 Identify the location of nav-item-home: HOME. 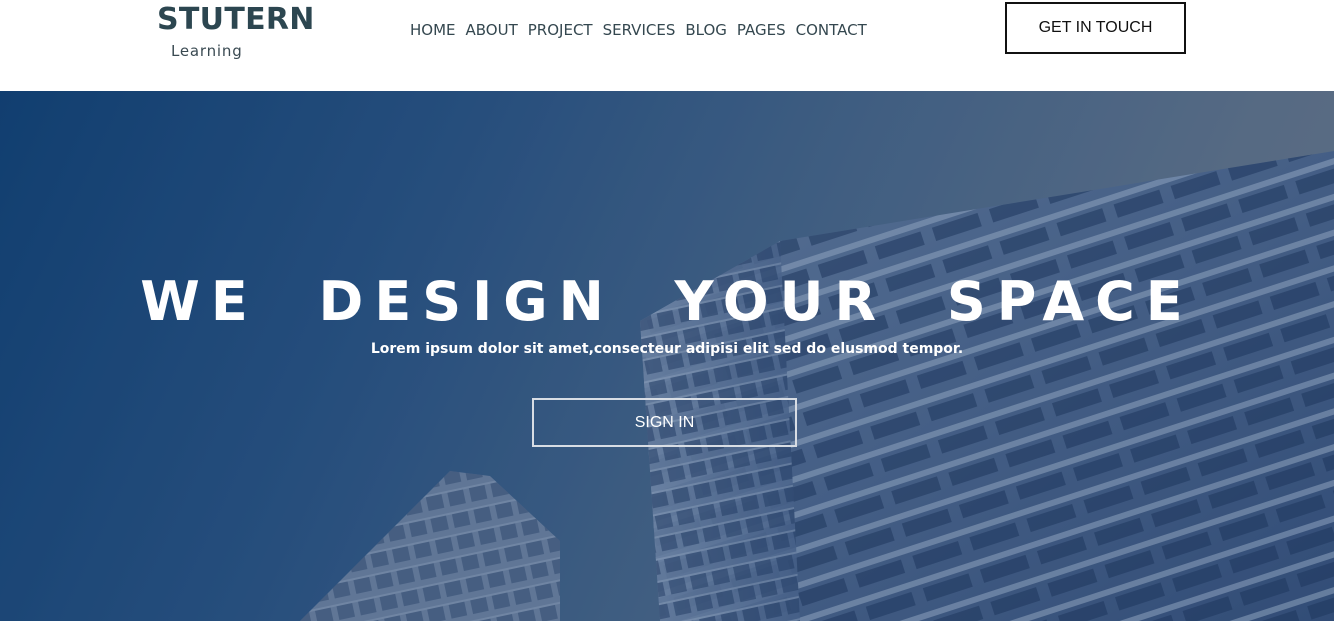
(433, 30).